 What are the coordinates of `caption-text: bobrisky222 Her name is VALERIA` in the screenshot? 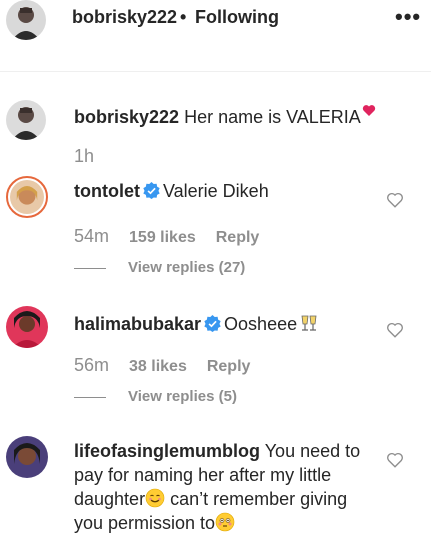 It's located at (225, 116).